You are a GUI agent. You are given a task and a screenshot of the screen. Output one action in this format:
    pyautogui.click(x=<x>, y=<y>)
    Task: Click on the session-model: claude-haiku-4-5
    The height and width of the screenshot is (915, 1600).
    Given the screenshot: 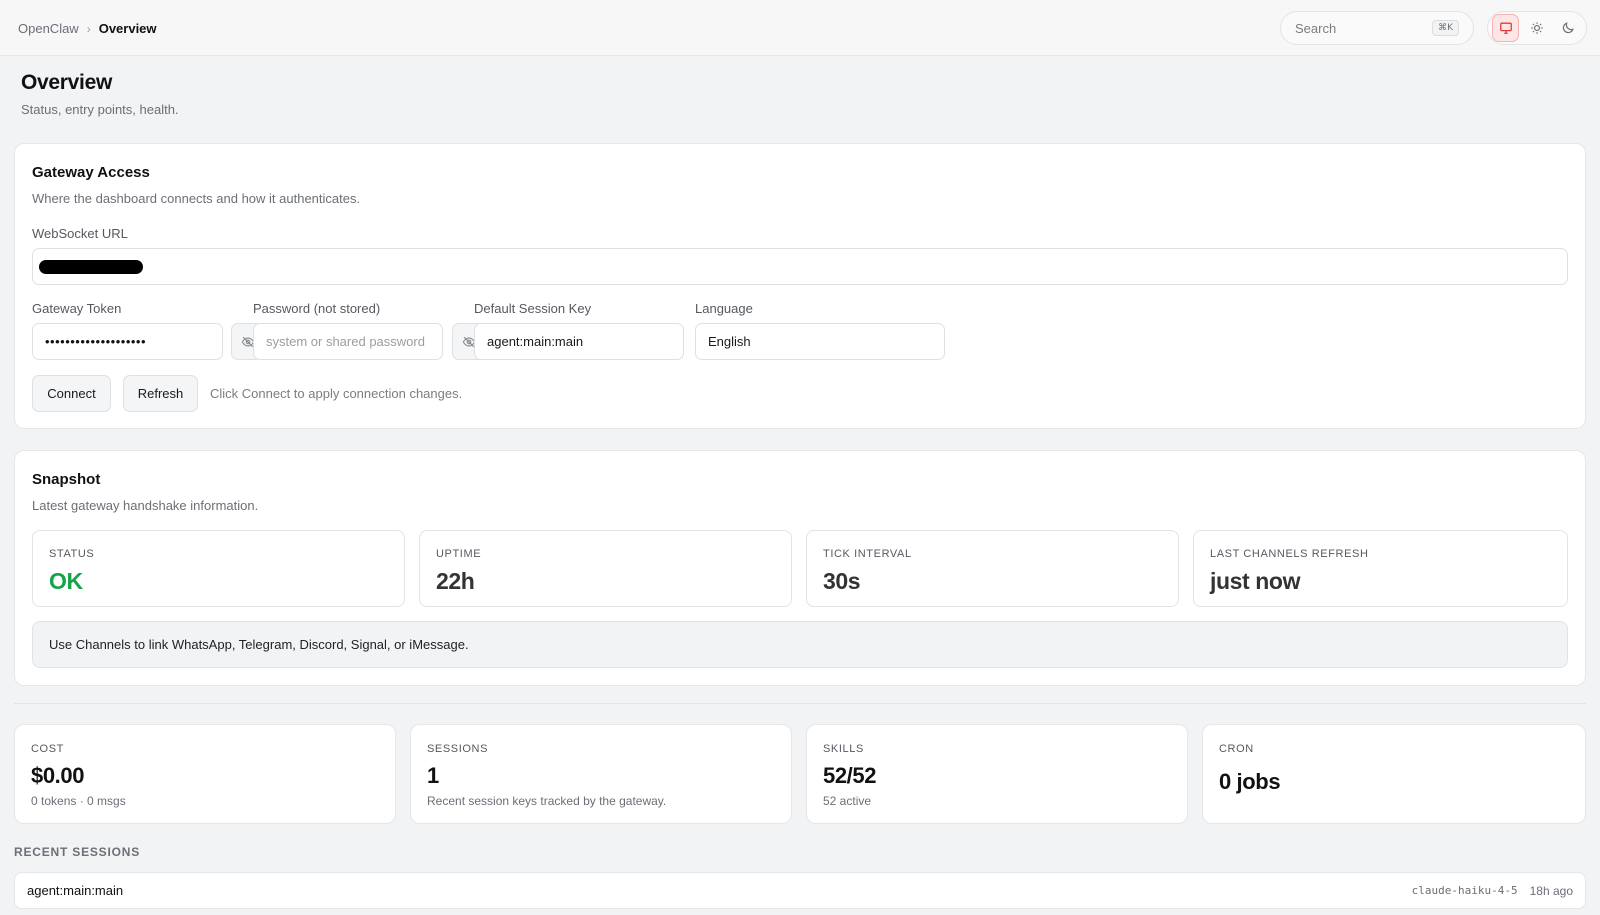 What is the action you would take?
    pyautogui.click(x=1464, y=890)
    